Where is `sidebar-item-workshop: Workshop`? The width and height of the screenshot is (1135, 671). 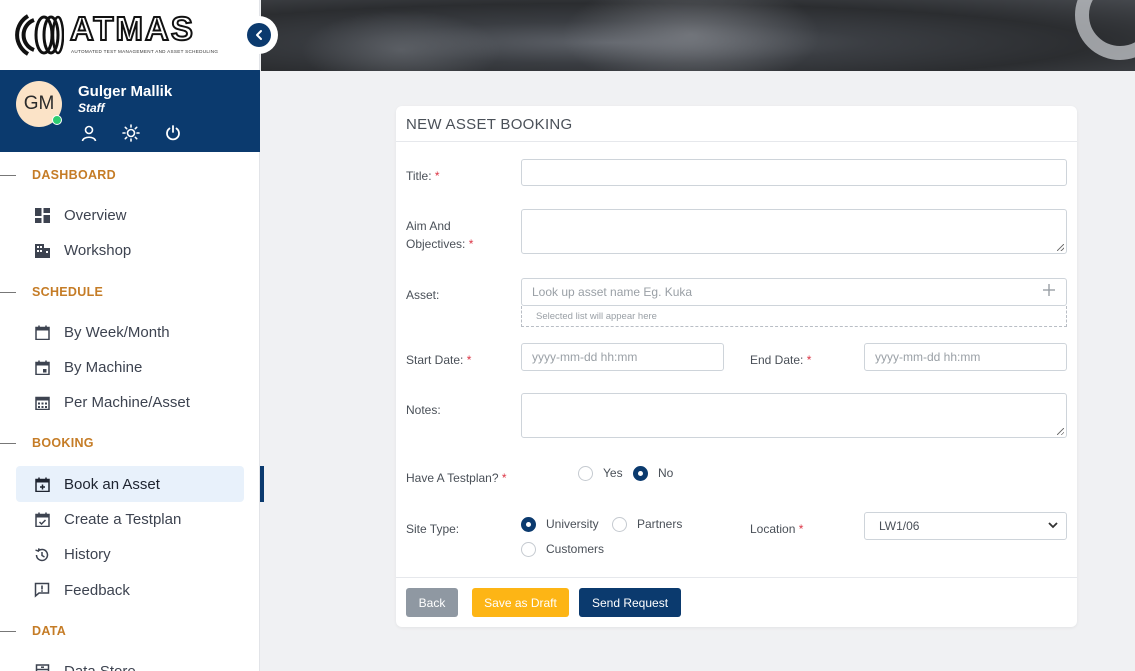
sidebar-item-workshop: Workshop is located at coordinates (122, 250).